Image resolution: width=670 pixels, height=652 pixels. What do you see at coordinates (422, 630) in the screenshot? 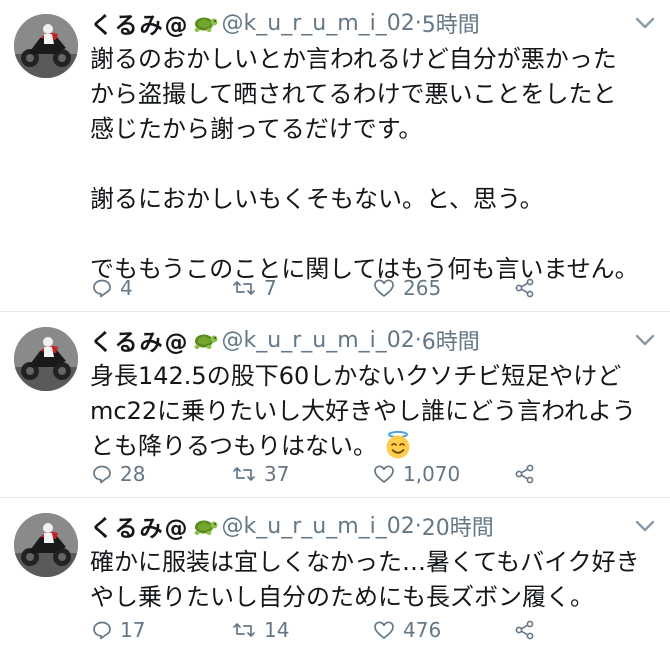
I see `like-count: 476` at bounding box center [422, 630].